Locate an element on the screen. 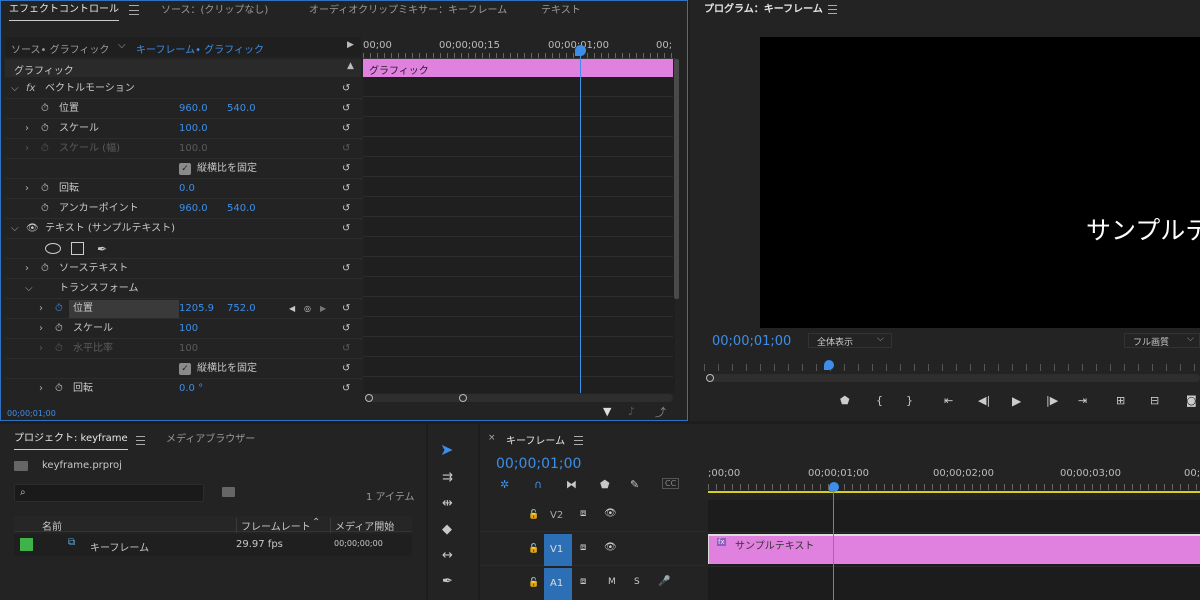 This screenshot has width=1200, height=600. tab-media-browser: メディアブラウザー is located at coordinates (210, 440).